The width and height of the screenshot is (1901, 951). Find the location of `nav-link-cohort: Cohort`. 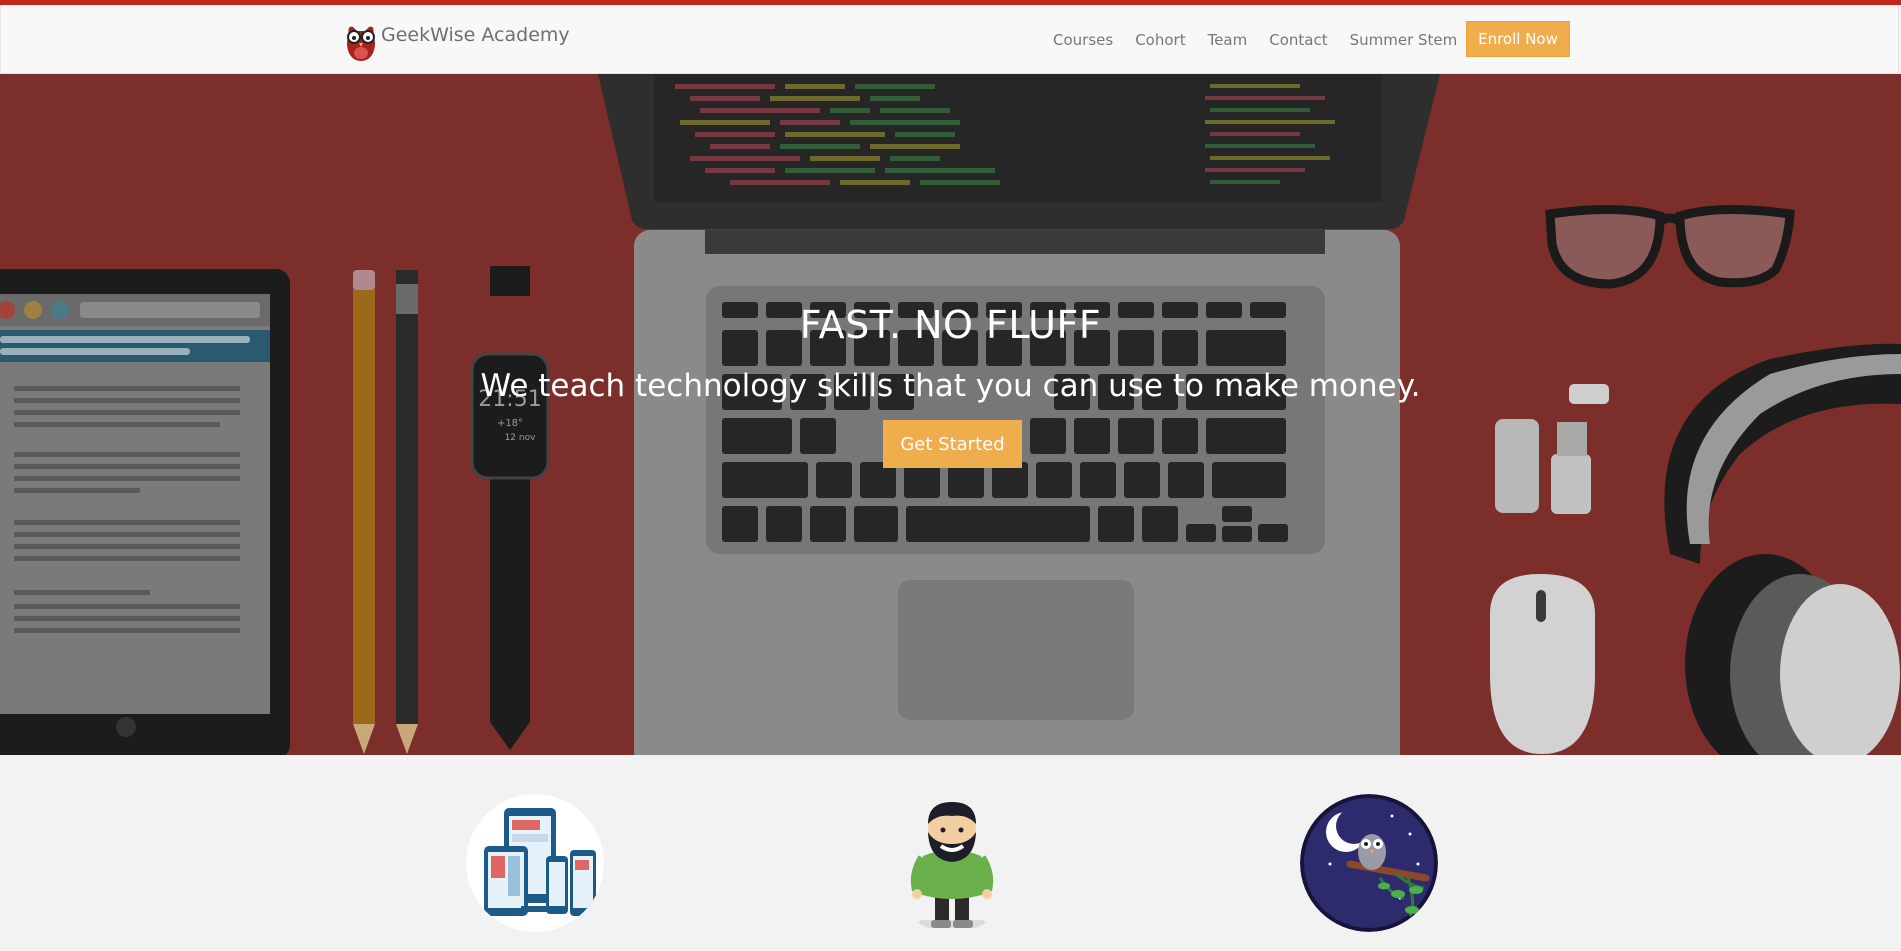

nav-link-cohort: Cohort is located at coordinates (1160, 40).